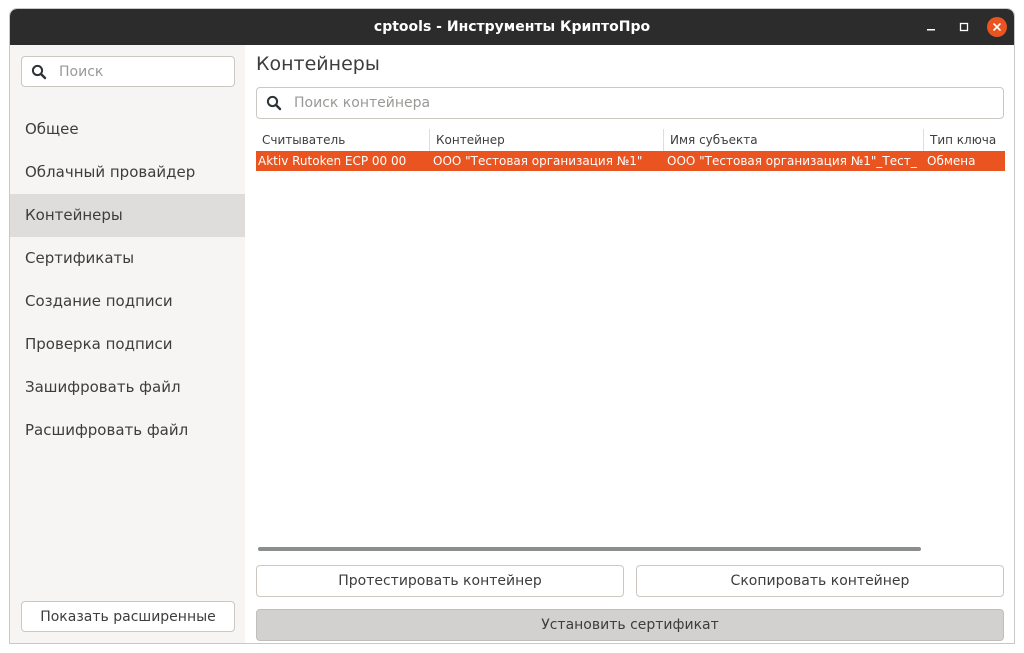 The height and width of the screenshot is (653, 1024). I want to click on column-header-container: Контейнер, so click(547, 140).